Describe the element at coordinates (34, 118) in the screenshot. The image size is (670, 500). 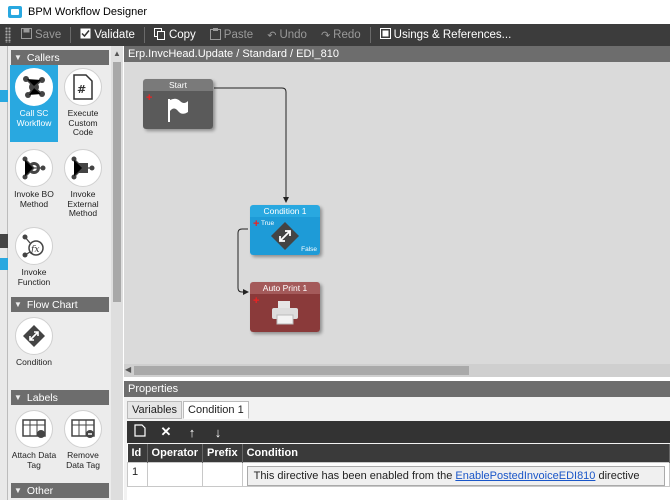
I see `tool-label: Call SC Workflow` at that location.